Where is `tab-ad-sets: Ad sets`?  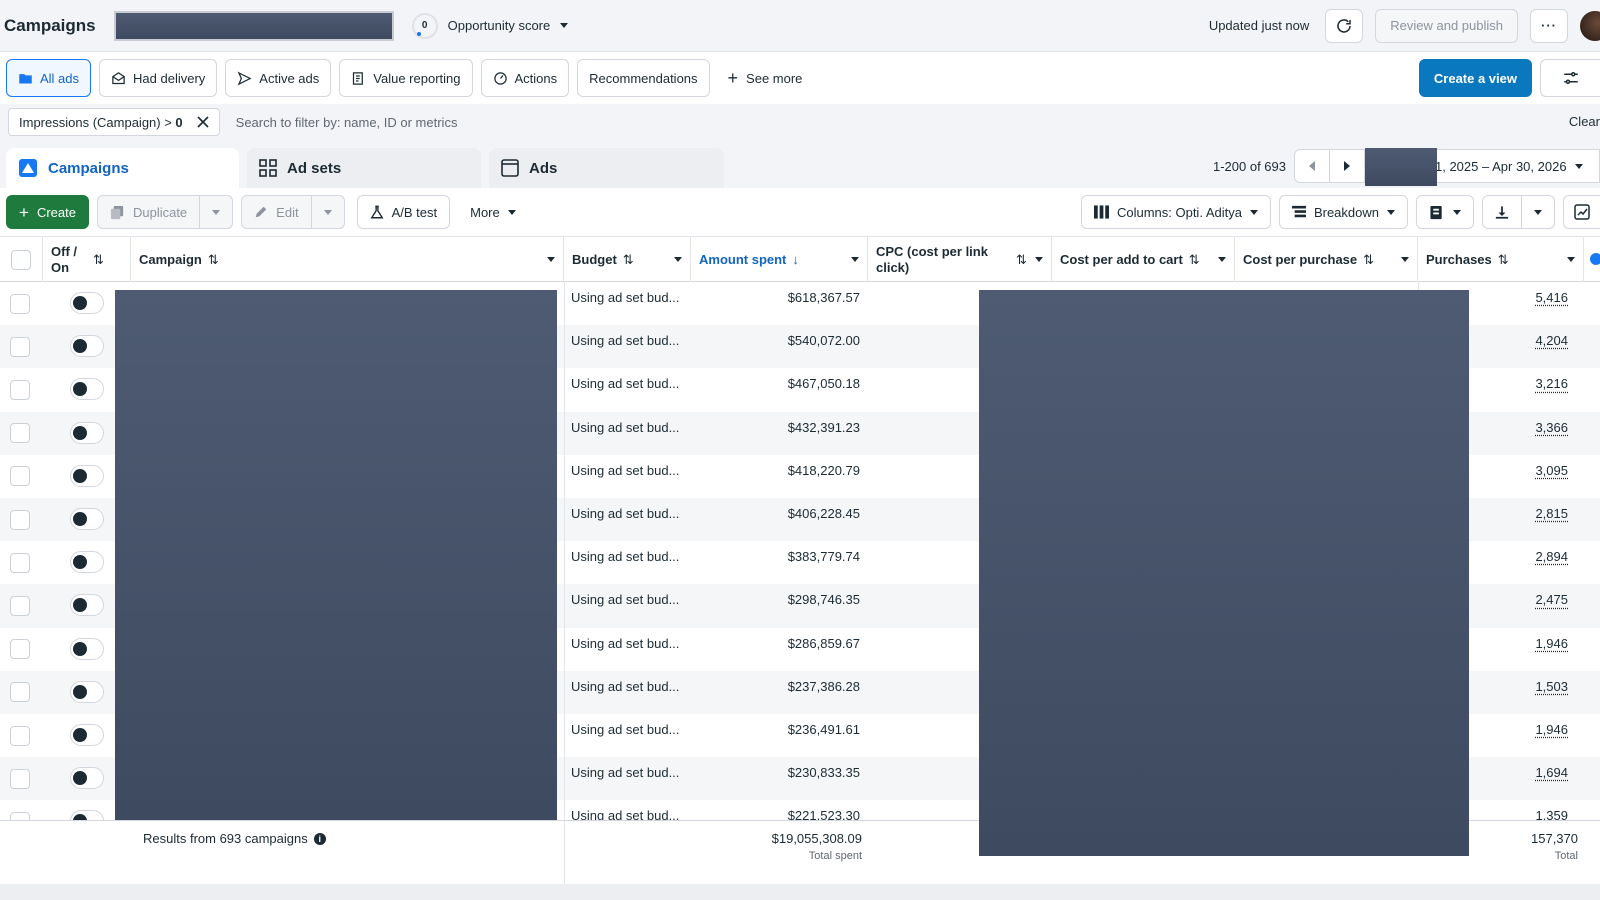 tab-ad-sets: Ad sets is located at coordinates (364, 168).